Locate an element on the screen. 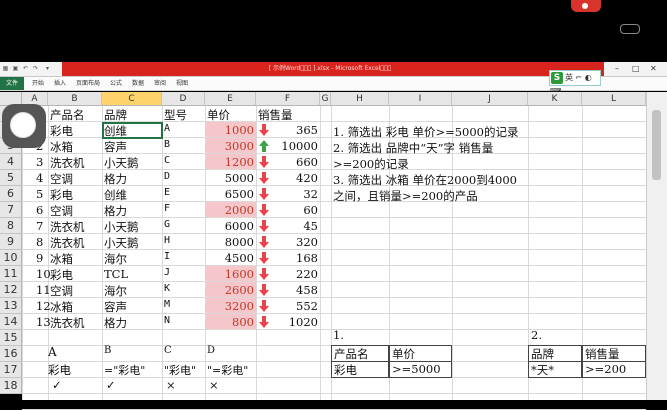  column-header-l: L is located at coordinates (614, 99).